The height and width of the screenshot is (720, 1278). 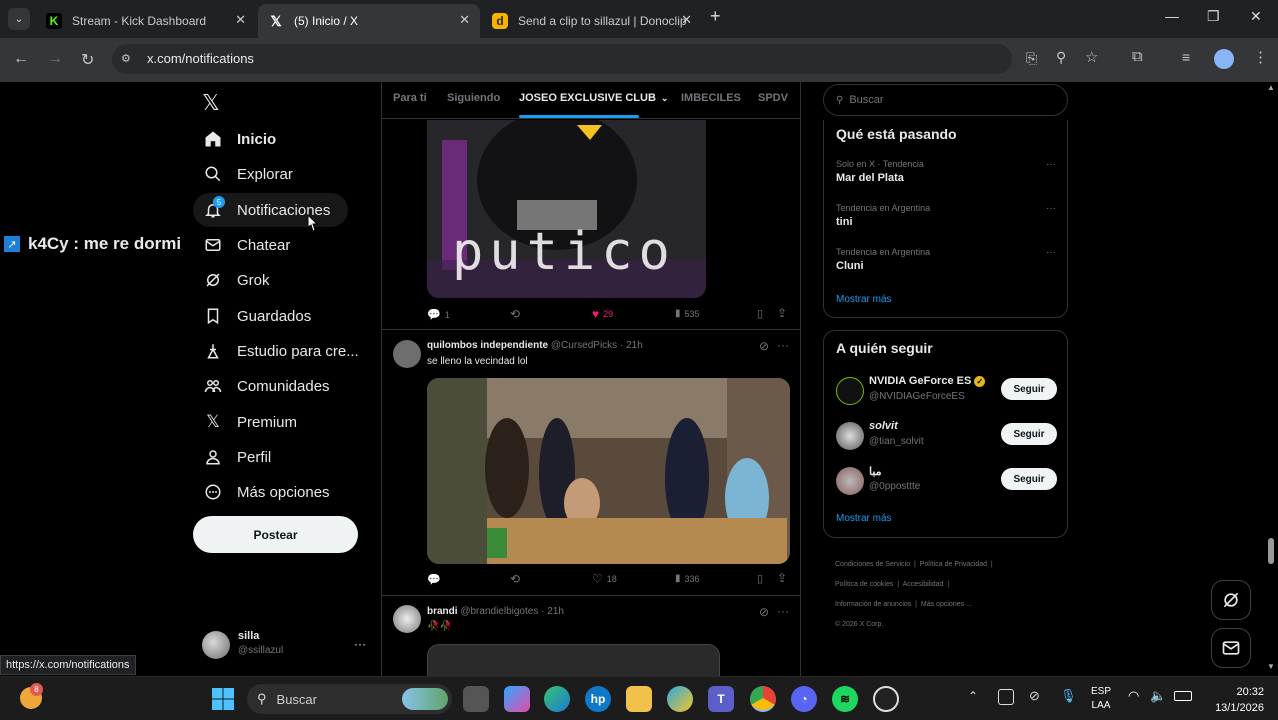 I want to click on nav-grok: Grok, so click(x=236, y=280).